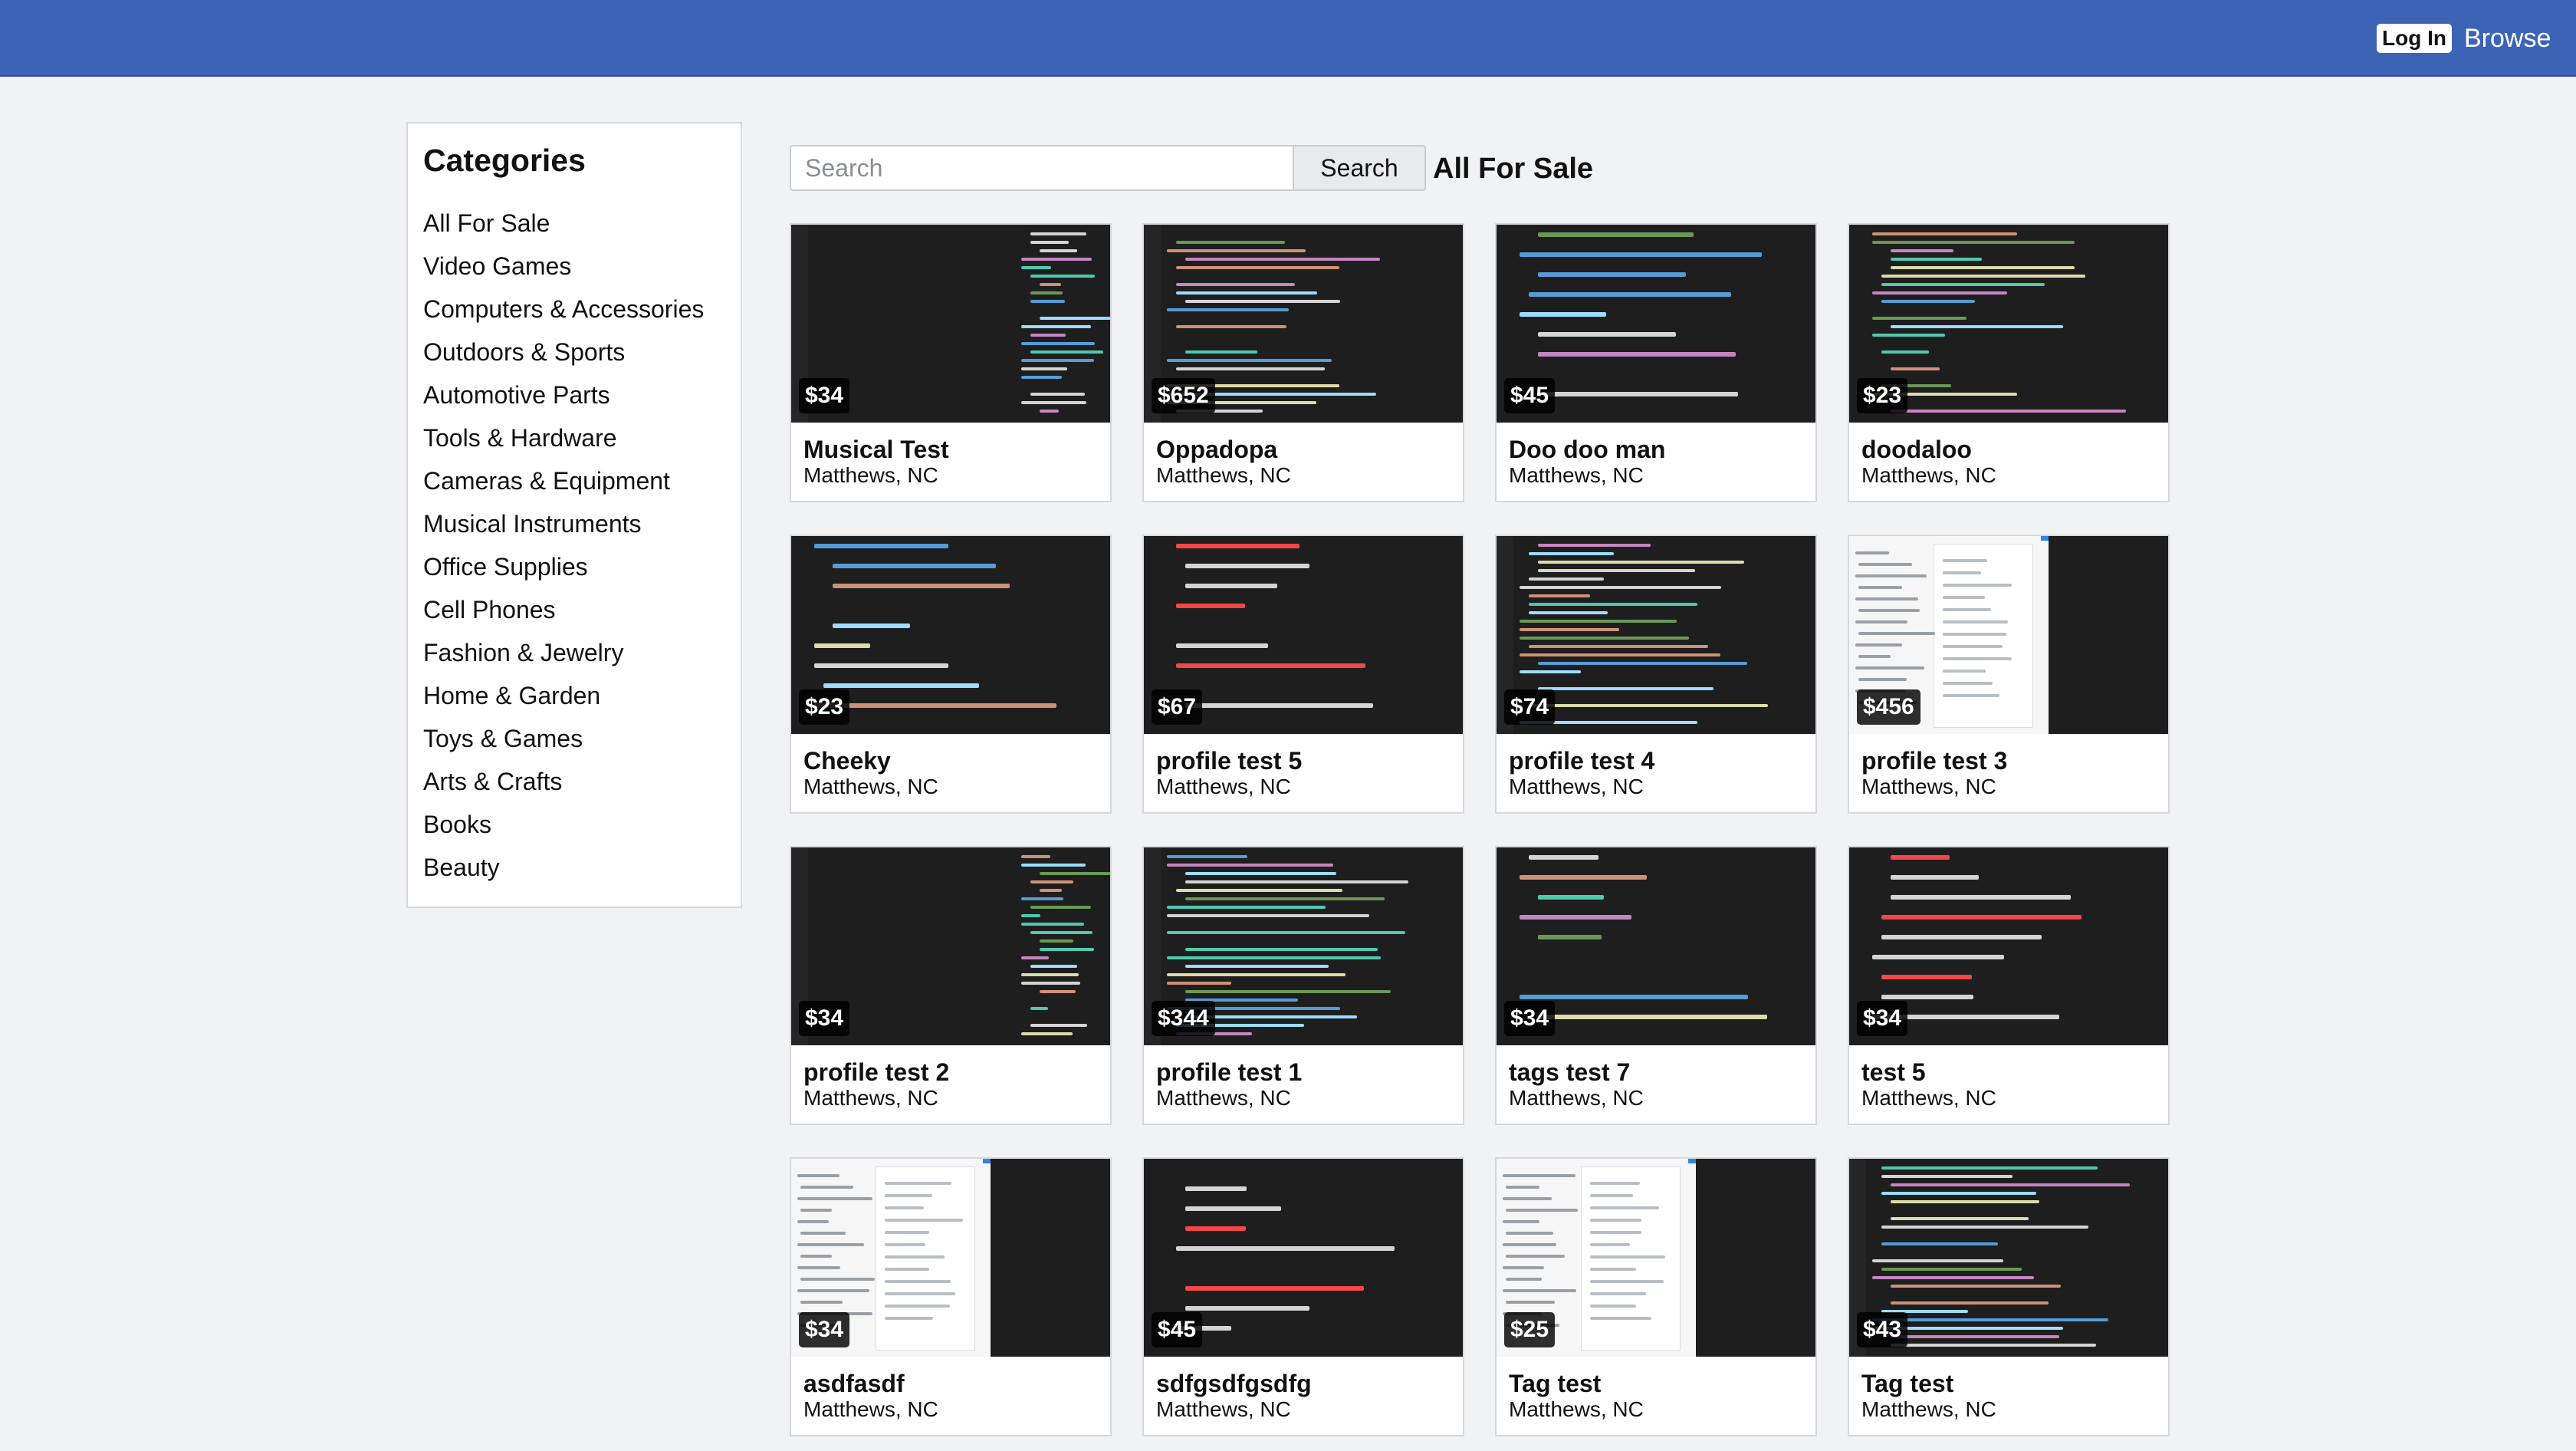 The image size is (2576, 1451). What do you see at coordinates (1303, 674) in the screenshot?
I see `listing-card: $67 profile test 5 Matthews, NC` at bounding box center [1303, 674].